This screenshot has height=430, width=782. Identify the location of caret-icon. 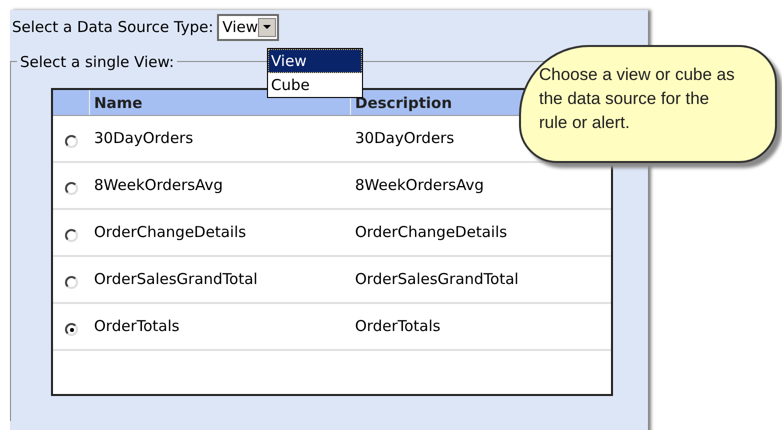
(267, 27).